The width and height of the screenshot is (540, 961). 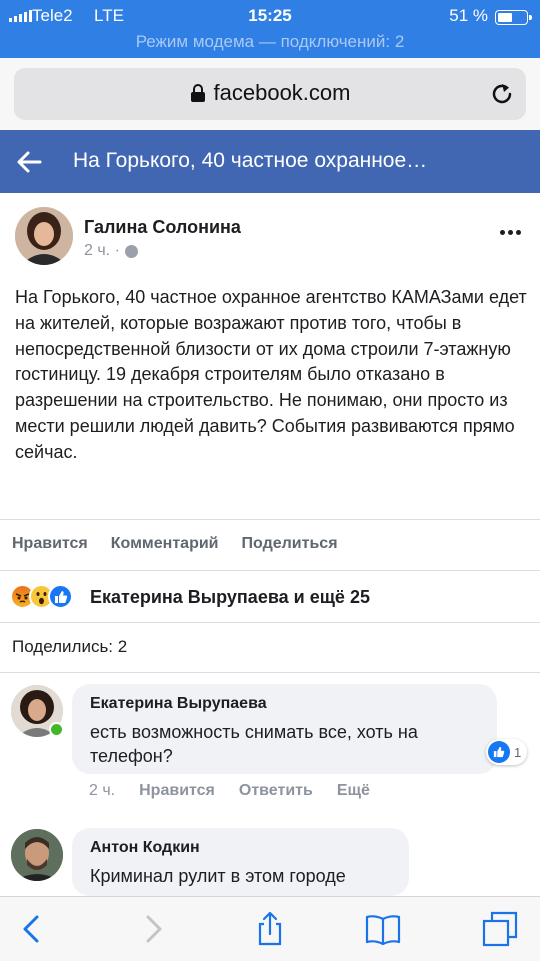 What do you see at coordinates (37, 855) in the screenshot?
I see `commenter-avatar` at bounding box center [37, 855].